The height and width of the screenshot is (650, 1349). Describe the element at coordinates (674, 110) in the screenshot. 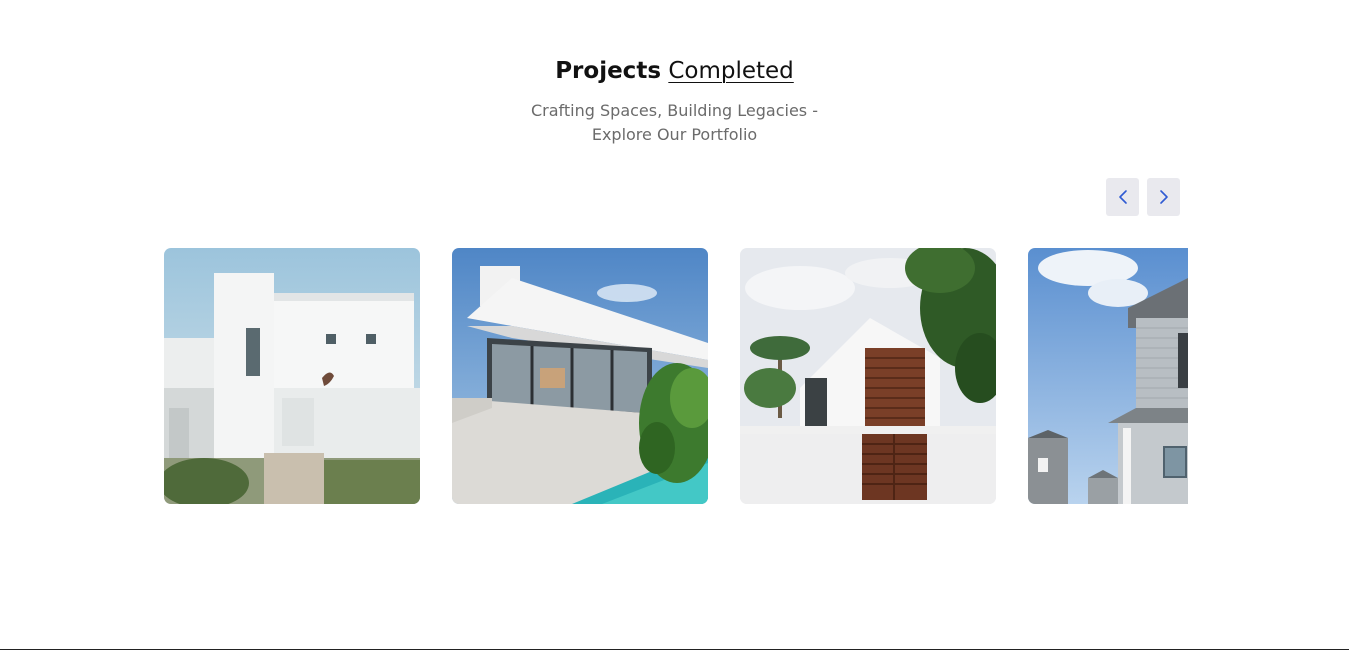

I see `subtitle-line-1: Crafting Spaces, Building Legacies -` at that location.